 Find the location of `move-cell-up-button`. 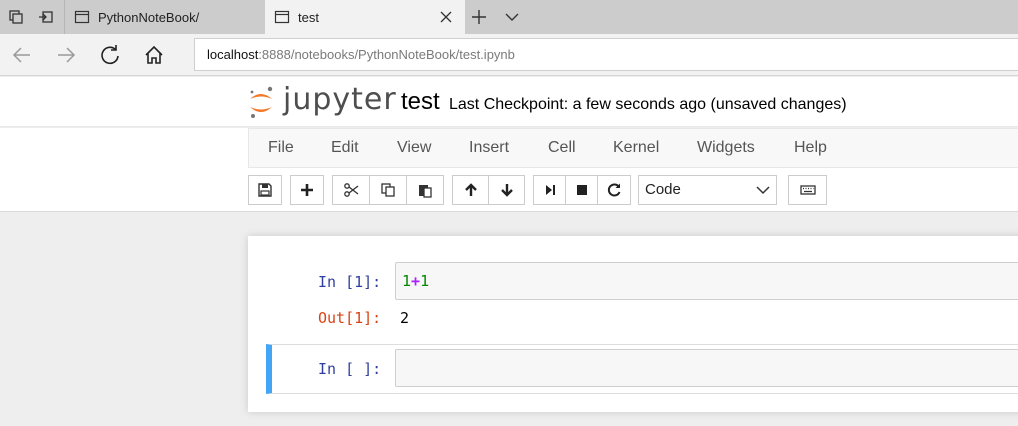

move-cell-up-button is located at coordinates (470, 190).